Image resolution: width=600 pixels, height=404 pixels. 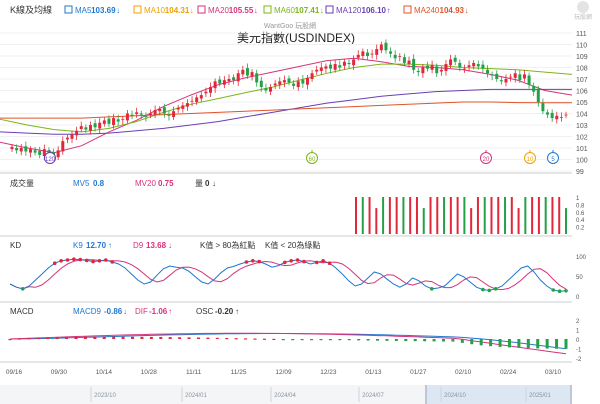 I want to click on price-tick: 104, so click(x=582, y=115).